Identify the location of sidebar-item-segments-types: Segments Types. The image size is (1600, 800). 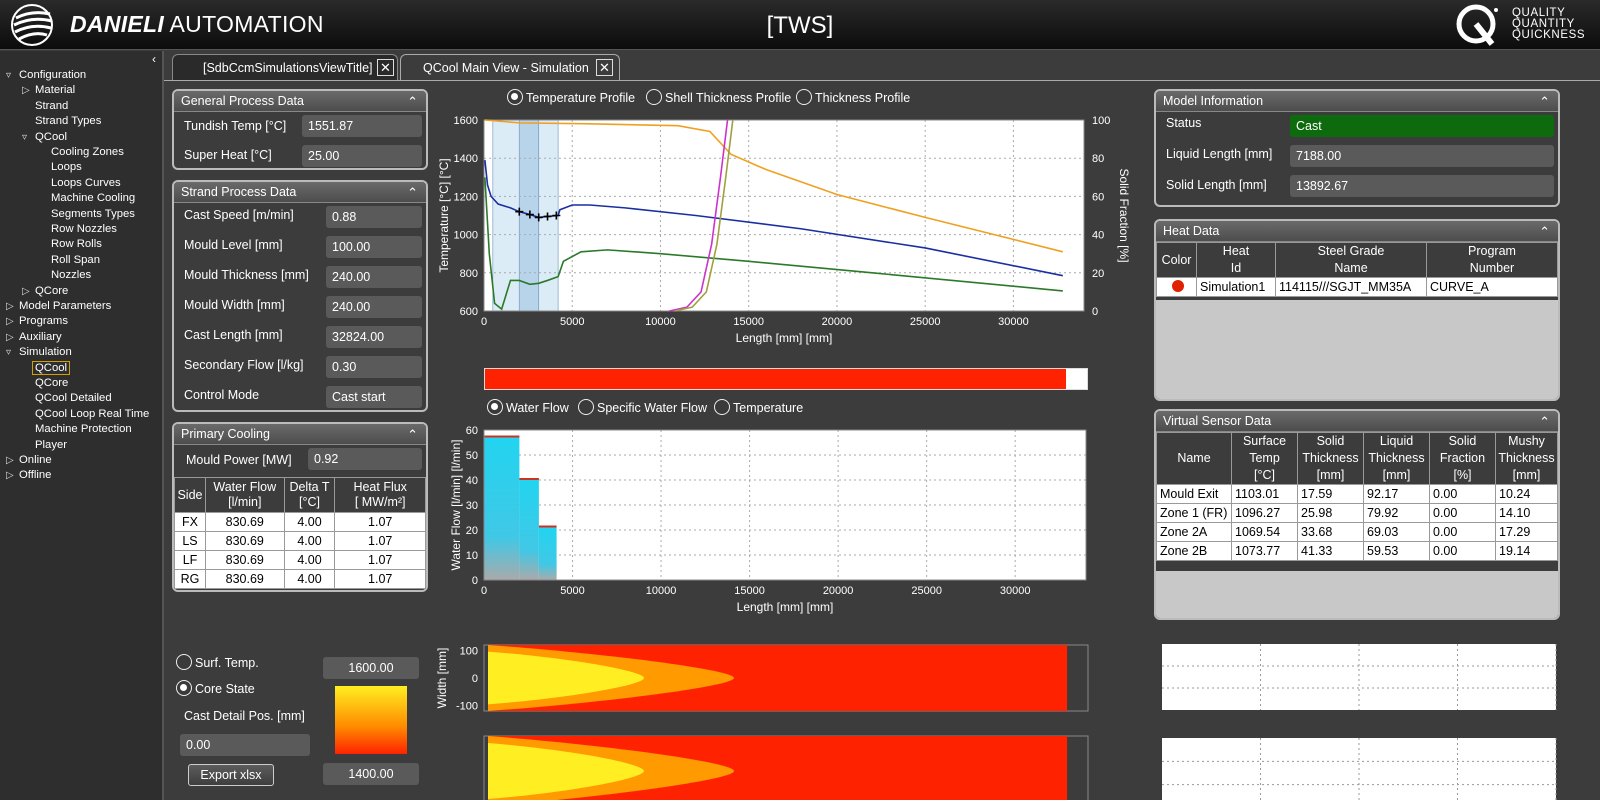
(86, 214).